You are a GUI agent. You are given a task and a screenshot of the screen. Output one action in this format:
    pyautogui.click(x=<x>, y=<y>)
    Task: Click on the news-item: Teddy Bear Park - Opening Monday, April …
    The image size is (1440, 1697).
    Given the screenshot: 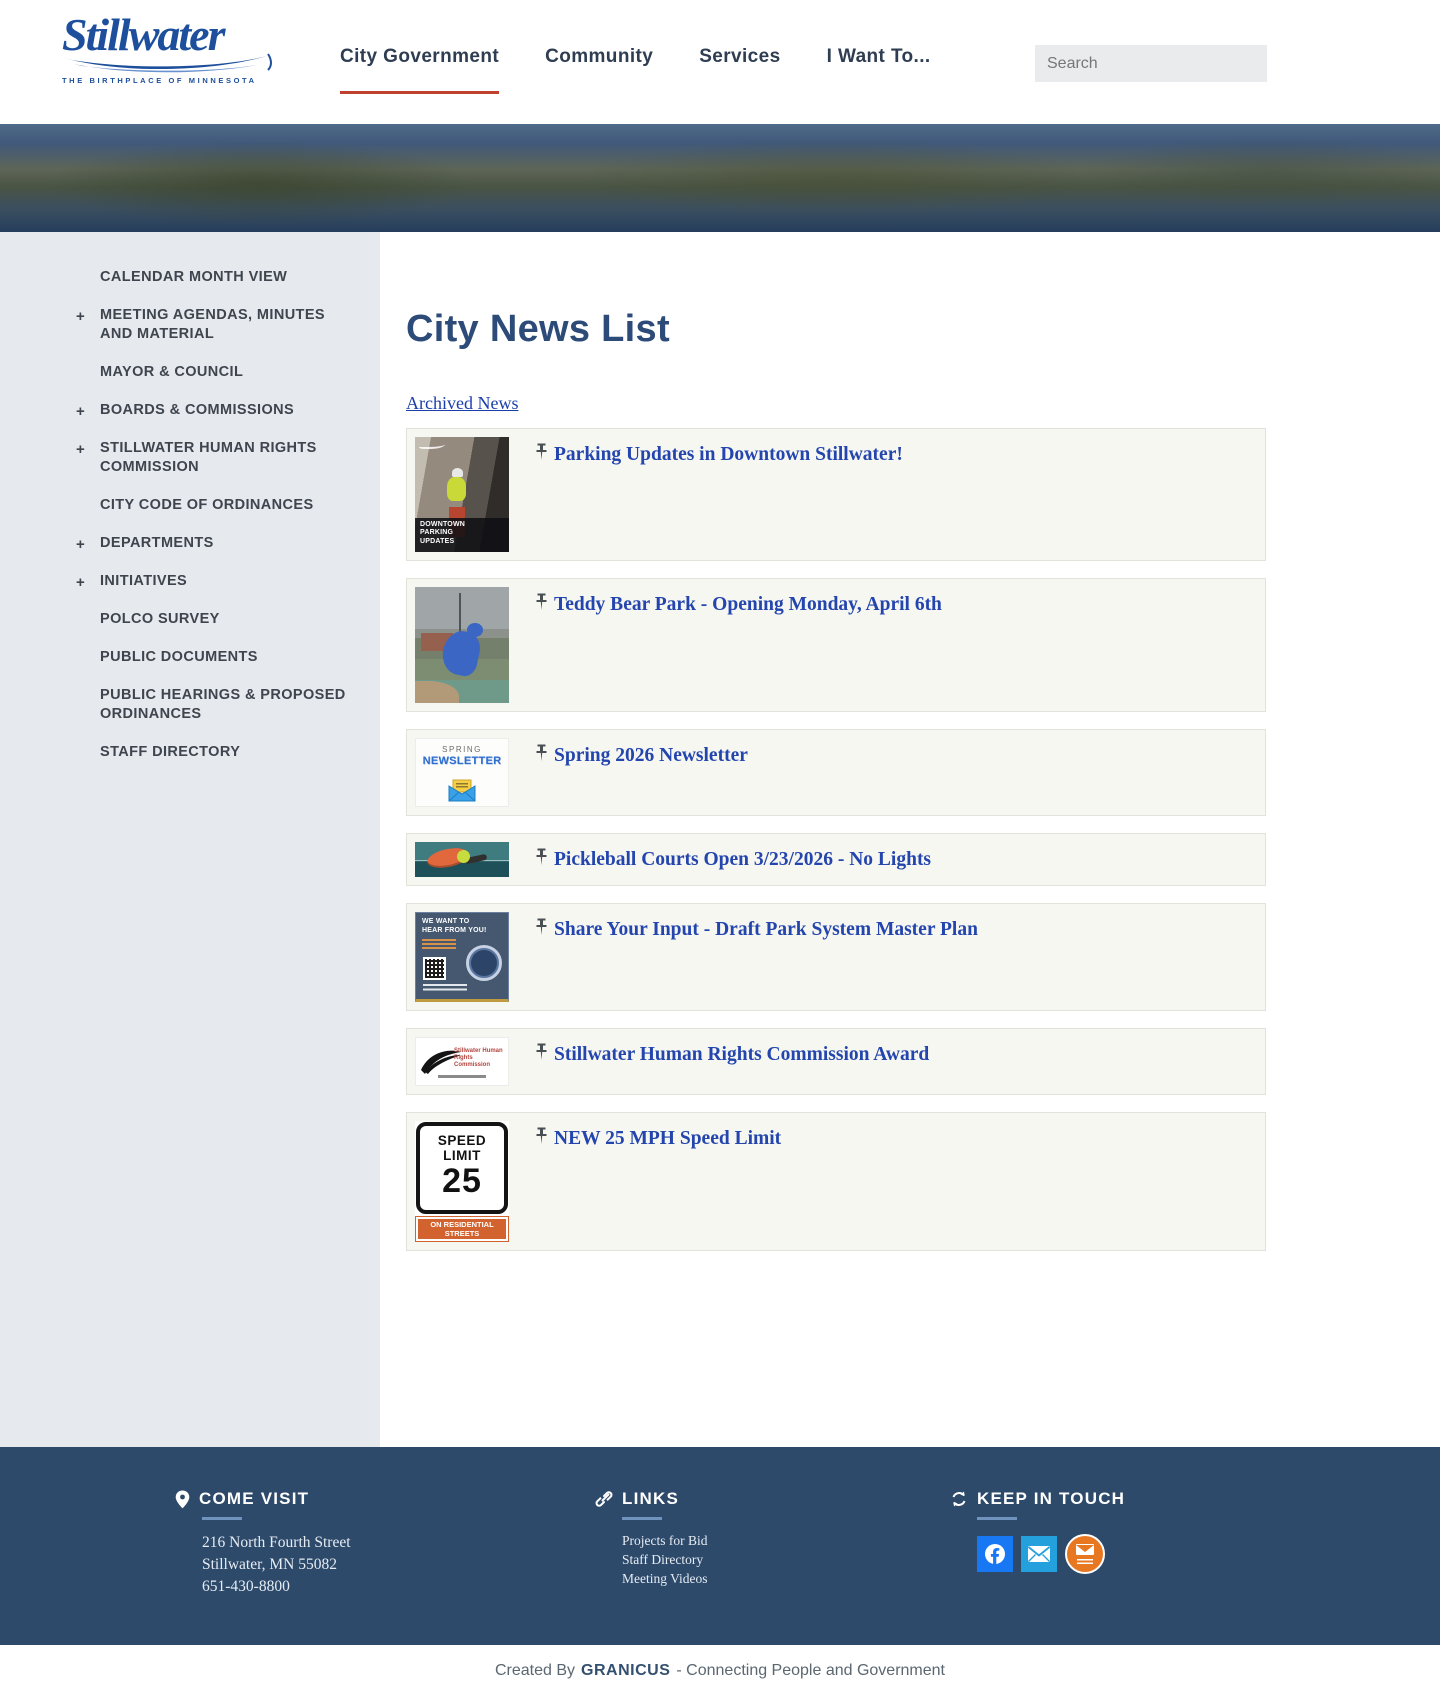 What is the action you would take?
    pyautogui.click(x=836, y=645)
    